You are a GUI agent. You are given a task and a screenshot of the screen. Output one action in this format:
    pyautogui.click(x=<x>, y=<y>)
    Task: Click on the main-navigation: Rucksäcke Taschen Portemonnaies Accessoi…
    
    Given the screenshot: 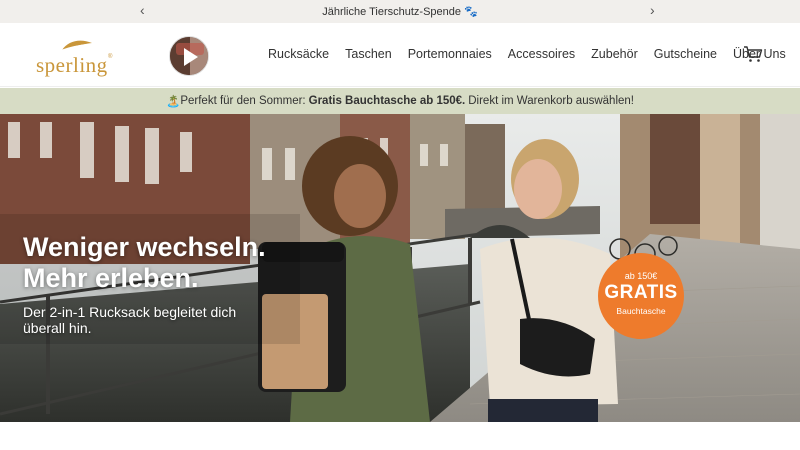 What is the action you would take?
    pyautogui.click(x=534, y=54)
    